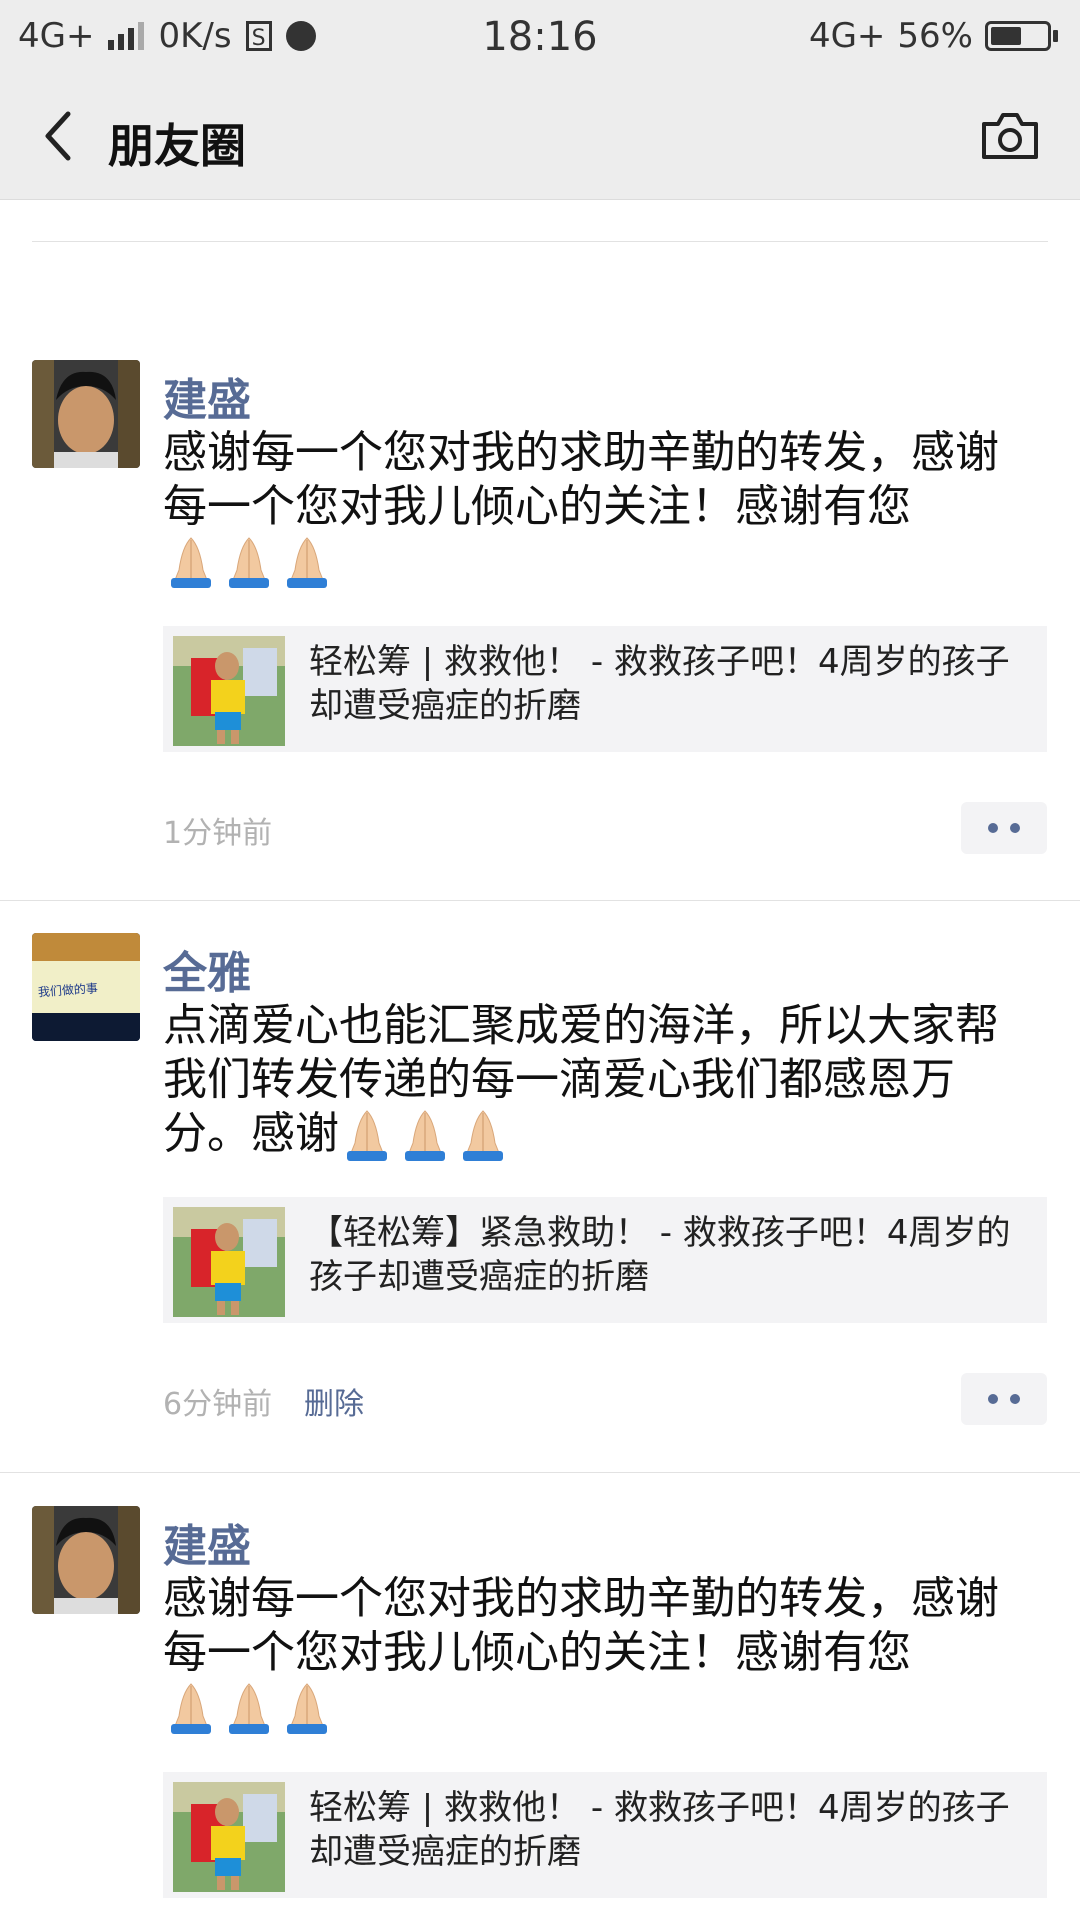  Describe the element at coordinates (207, 969) in the screenshot. I see `post-author: 全雅` at that location.